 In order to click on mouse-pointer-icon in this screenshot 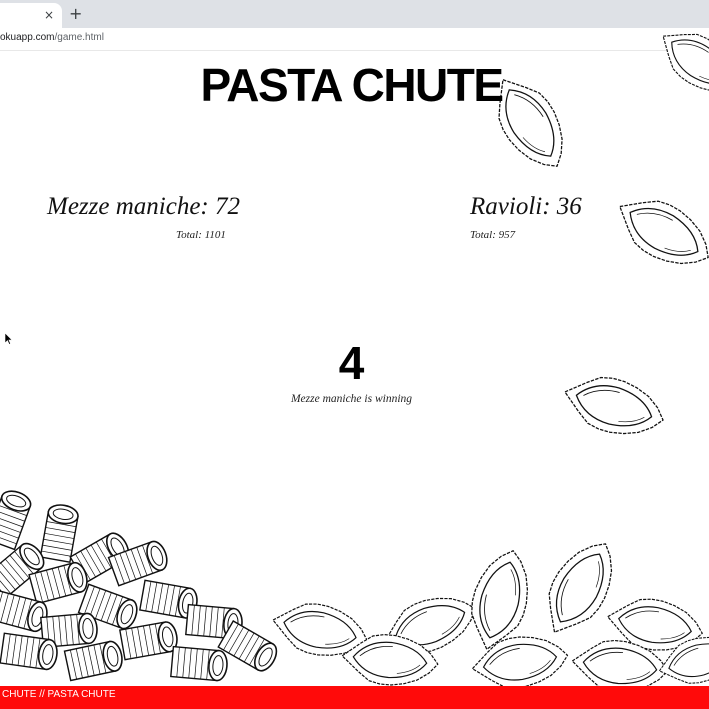, I will do `click(9, 339)`.